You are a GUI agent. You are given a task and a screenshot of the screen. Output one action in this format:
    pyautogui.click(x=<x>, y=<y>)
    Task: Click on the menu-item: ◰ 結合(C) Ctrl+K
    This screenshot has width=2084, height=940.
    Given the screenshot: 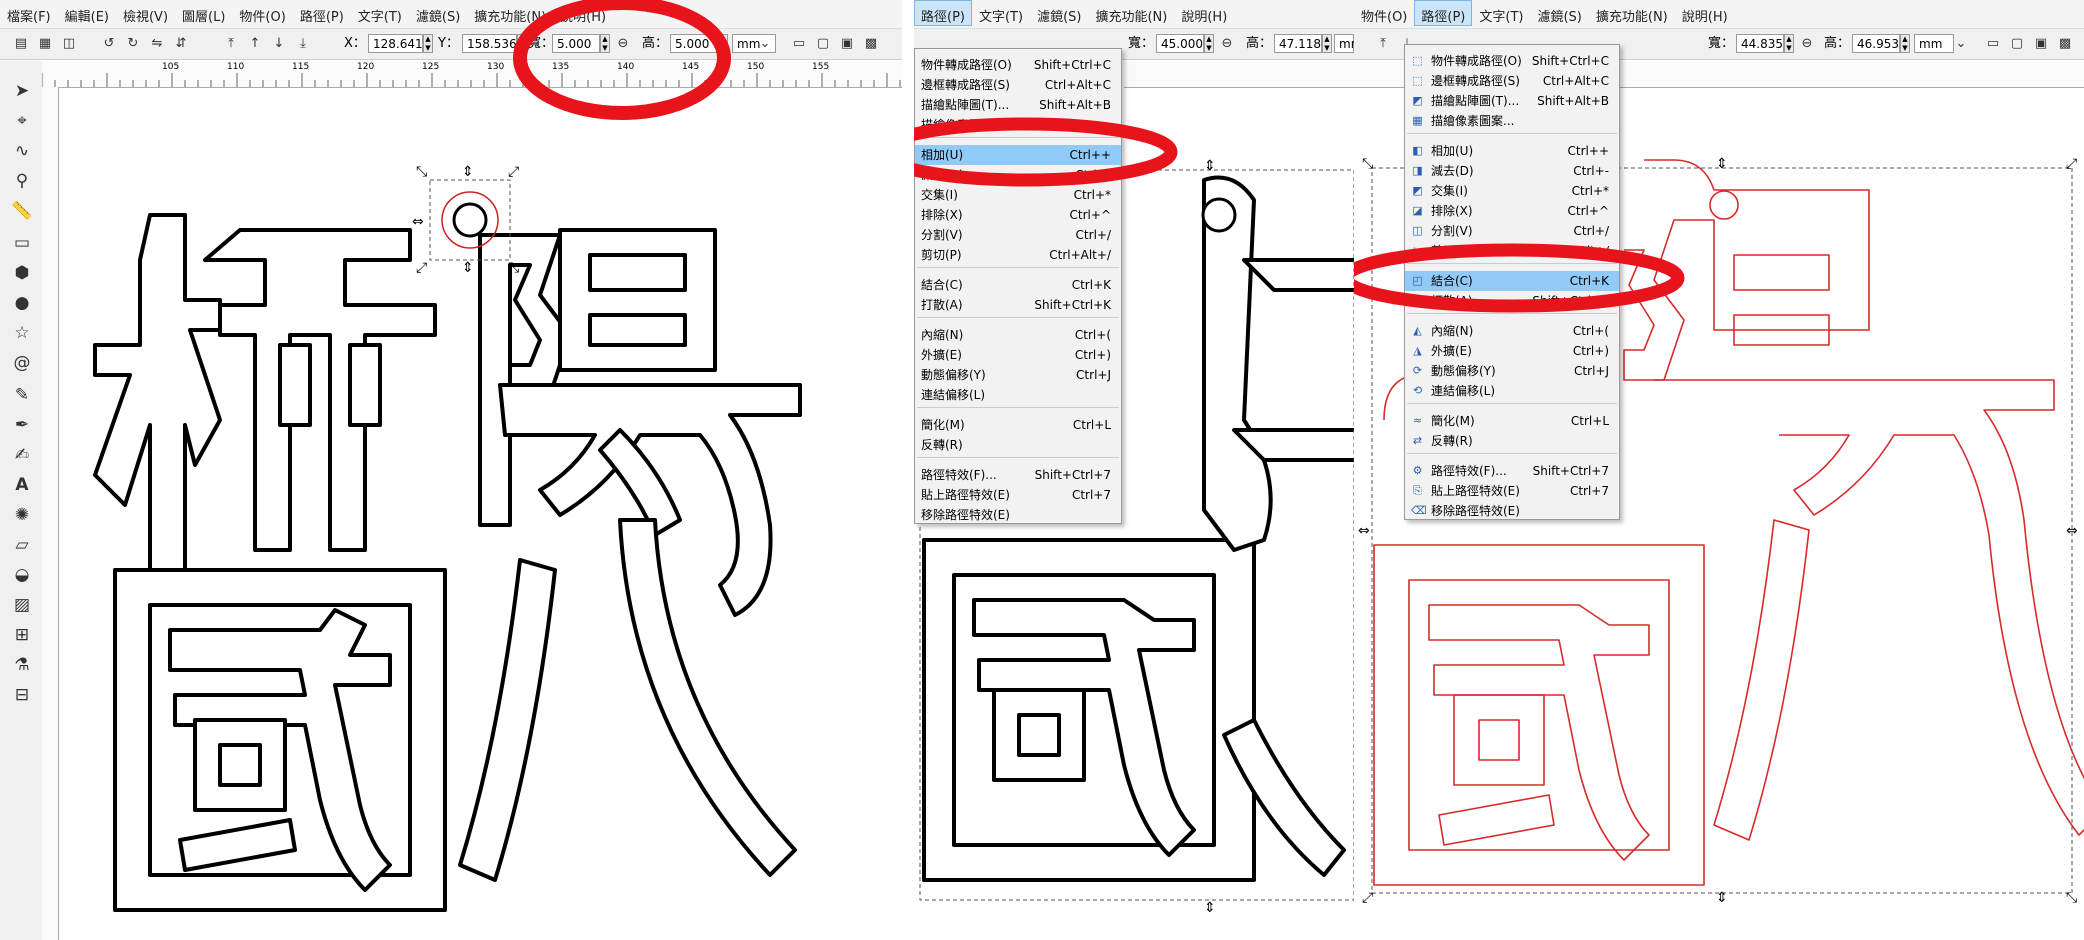 What is the action you would take?
    pyautogui.click(x=1512, y=281)
    